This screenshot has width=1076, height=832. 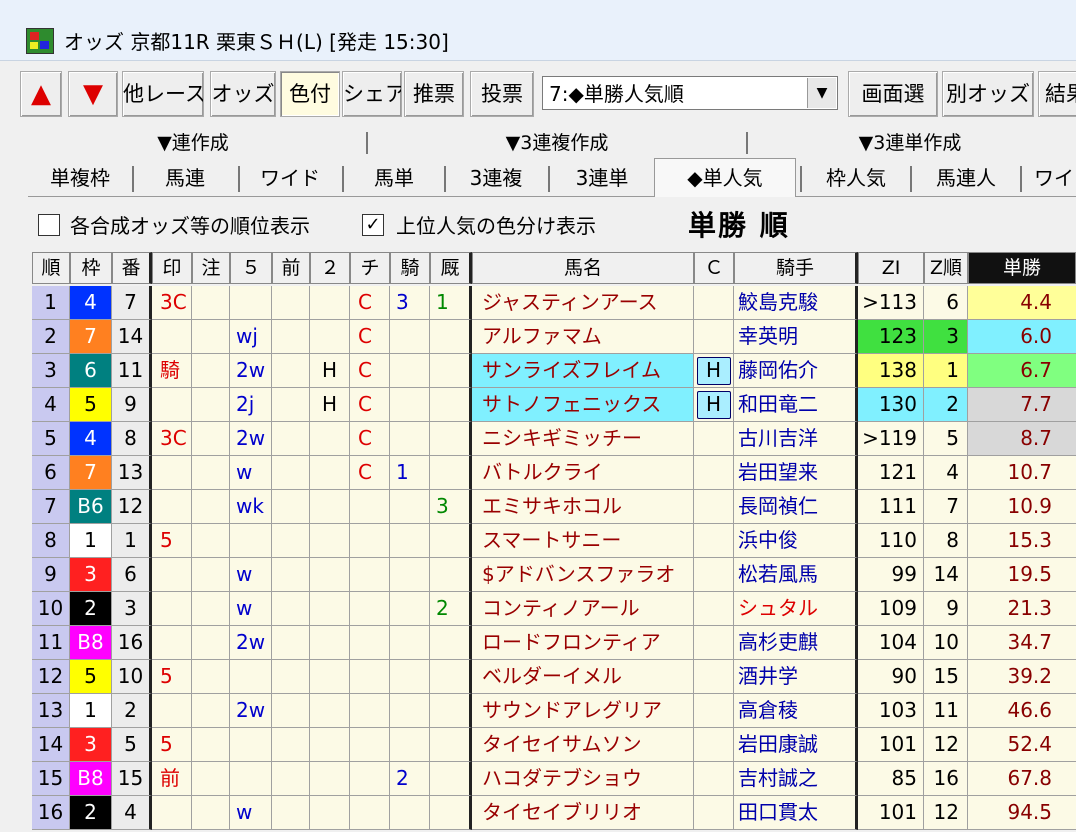 I want to click on col-rank-header: 順, so click(x=51, y=268).